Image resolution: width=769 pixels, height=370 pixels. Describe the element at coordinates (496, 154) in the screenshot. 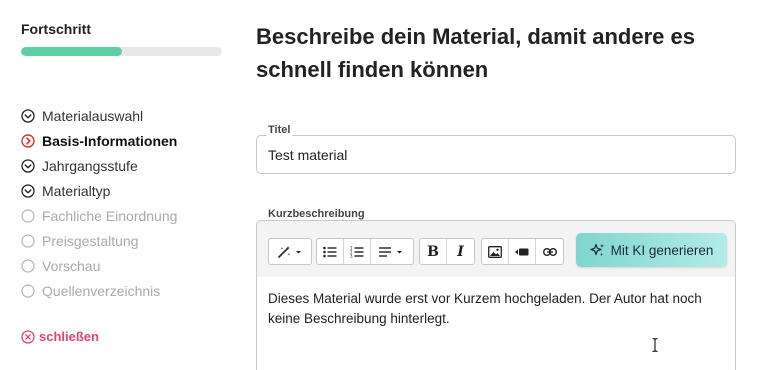

I see `title-input` at that location.